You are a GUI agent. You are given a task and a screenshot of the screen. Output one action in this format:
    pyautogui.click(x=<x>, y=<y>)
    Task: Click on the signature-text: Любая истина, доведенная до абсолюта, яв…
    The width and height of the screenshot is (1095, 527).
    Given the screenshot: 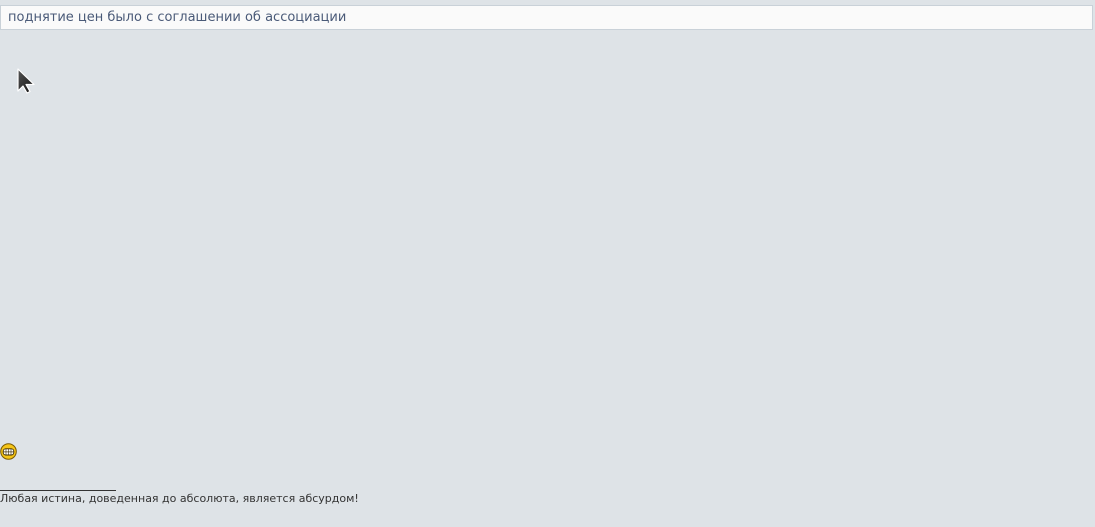 What is the action you would take?
    pyautogui.click(x=179, y=498)
    